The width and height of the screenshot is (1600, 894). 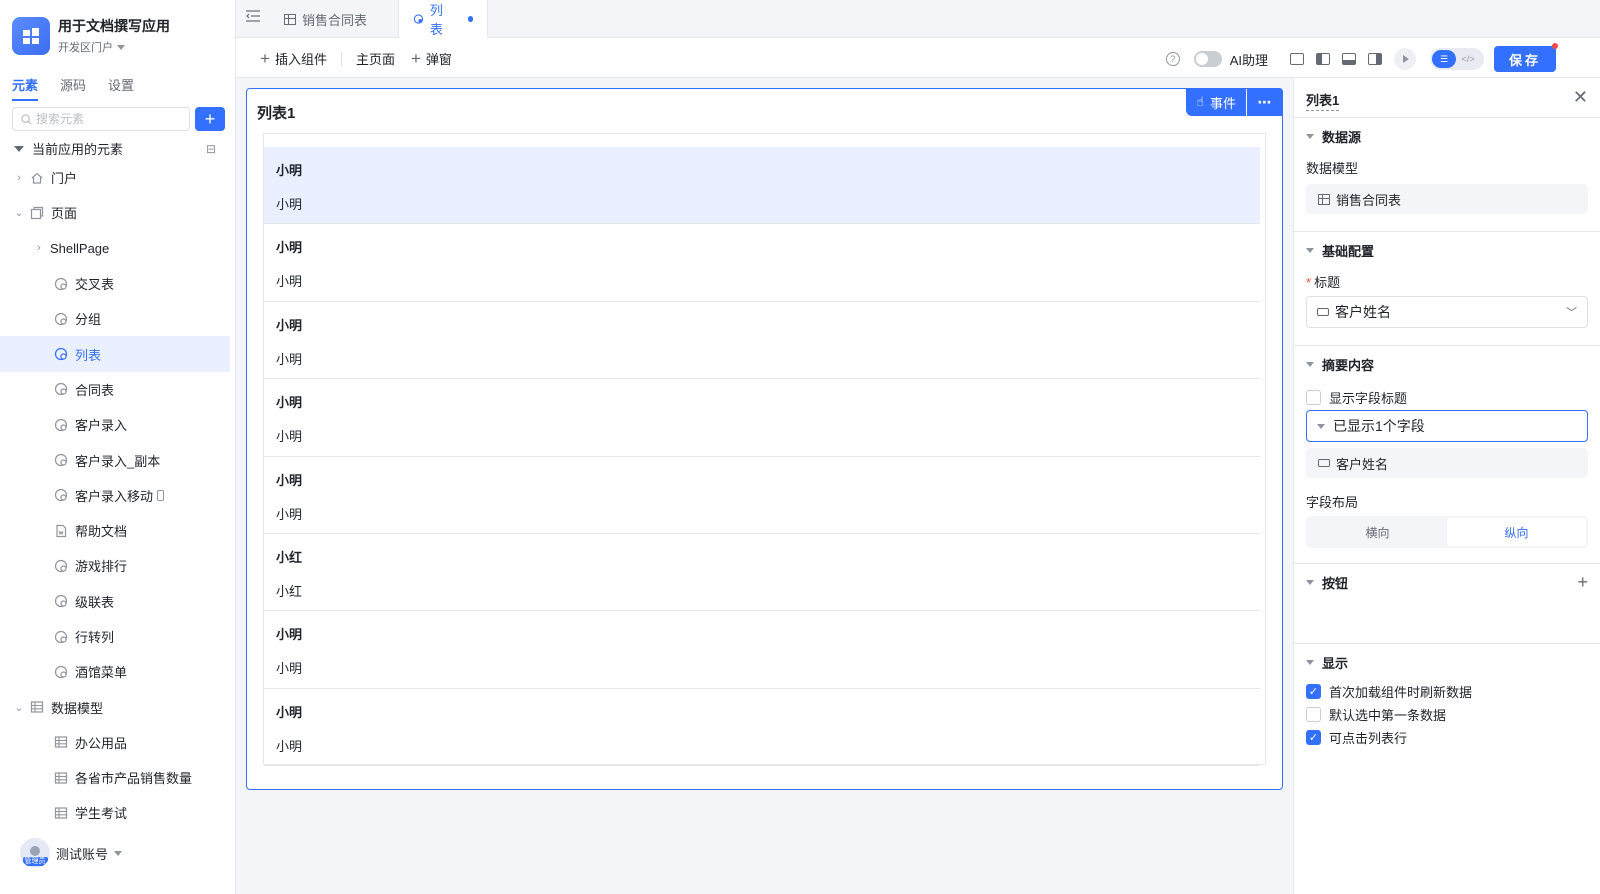 What do you see at coordinates (1526, 57) in the screenshot?
I see `save-button: 保存` at bounding box center [1526, 57].